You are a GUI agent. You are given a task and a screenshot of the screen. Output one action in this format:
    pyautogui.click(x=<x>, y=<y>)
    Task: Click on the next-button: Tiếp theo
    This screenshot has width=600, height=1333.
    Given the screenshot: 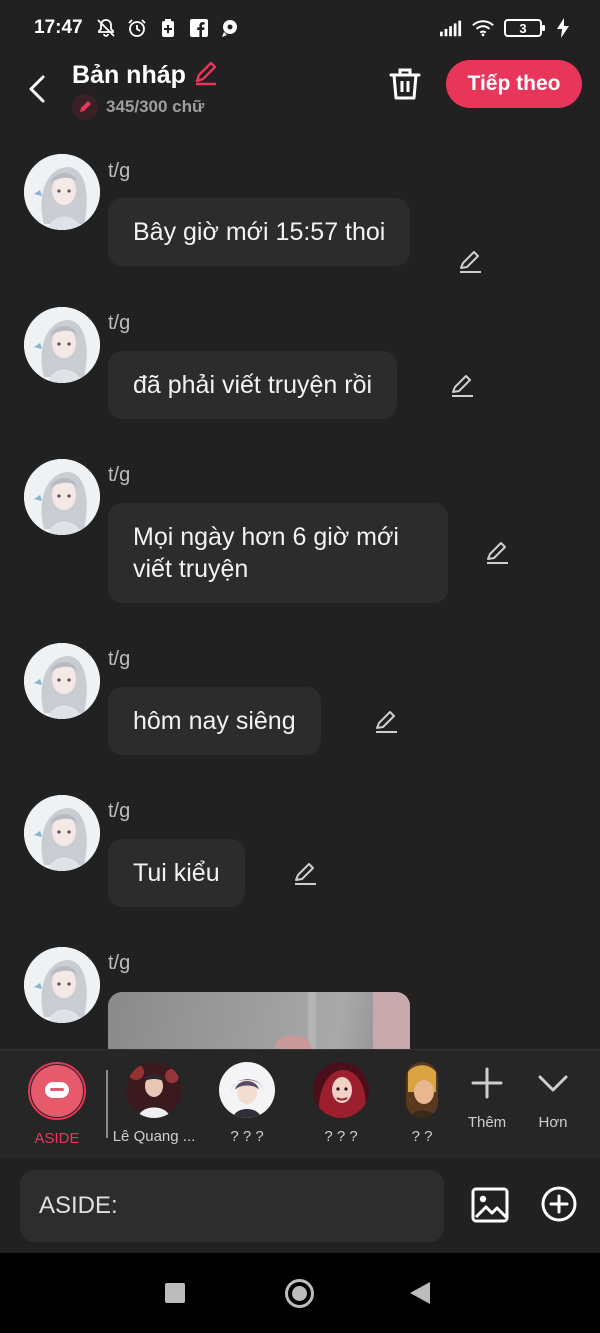 What is the action you would take?
    pyautogui.click(x=514, y=84)
    